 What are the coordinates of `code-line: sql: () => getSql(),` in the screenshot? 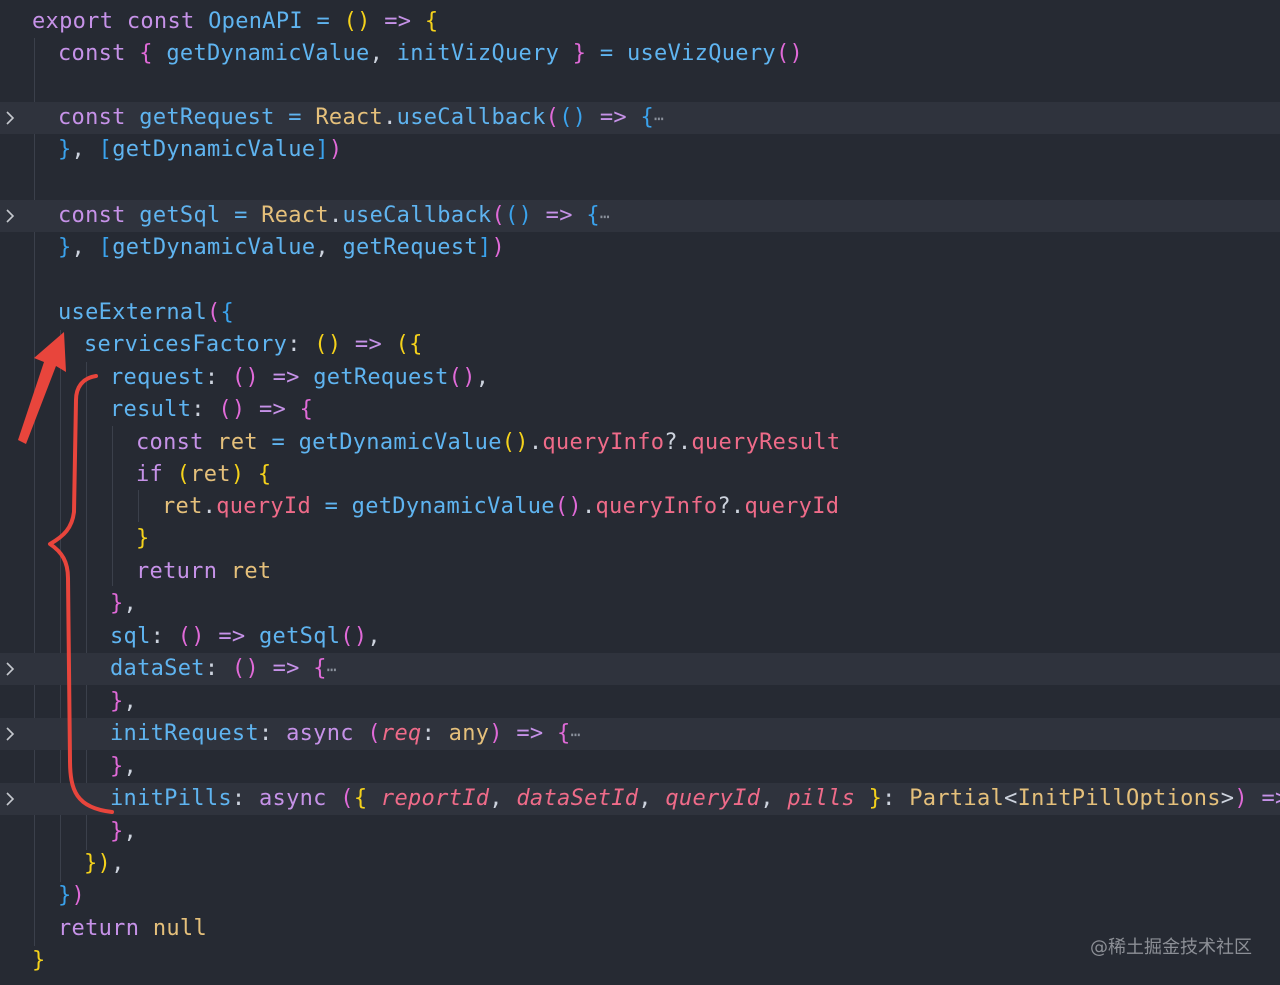 It's located at (640, 637).